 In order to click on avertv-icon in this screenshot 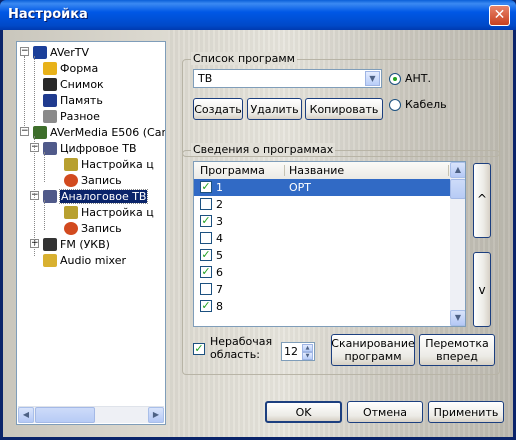, I will do `click(40, 52)`.